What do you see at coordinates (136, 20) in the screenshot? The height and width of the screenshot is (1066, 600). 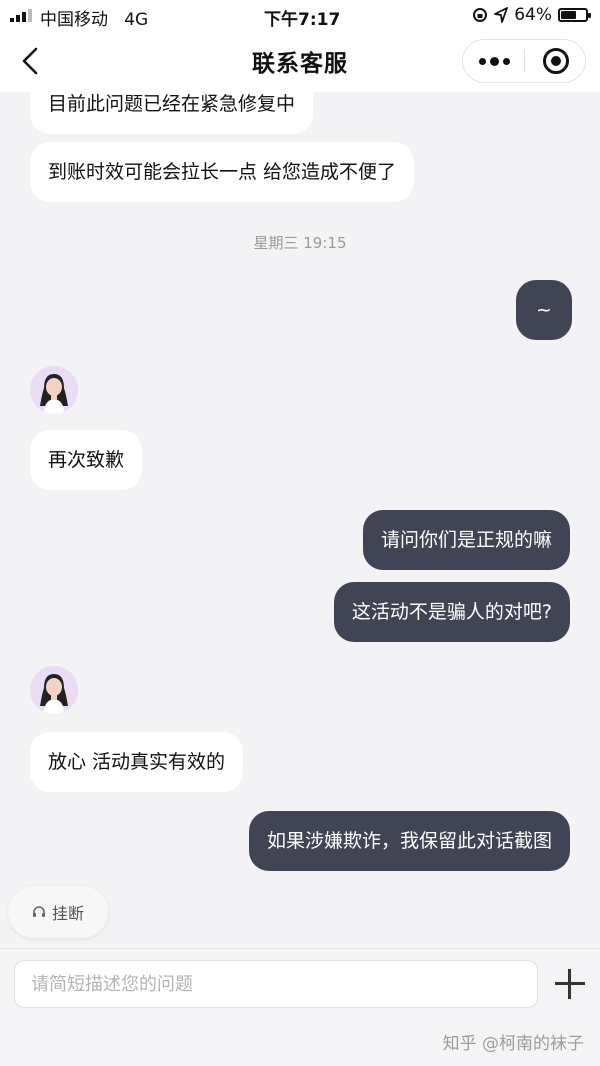 I see `network-type: 4G` at bounding box center [136, 20].